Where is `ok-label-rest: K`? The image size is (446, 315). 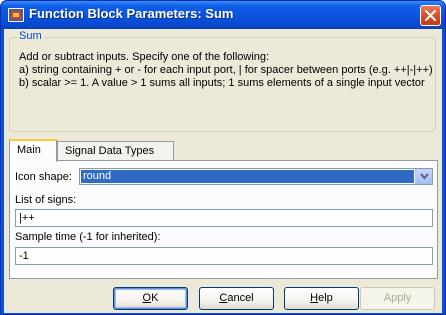 ok-label-rest: K is located at coordinates (155, 298).